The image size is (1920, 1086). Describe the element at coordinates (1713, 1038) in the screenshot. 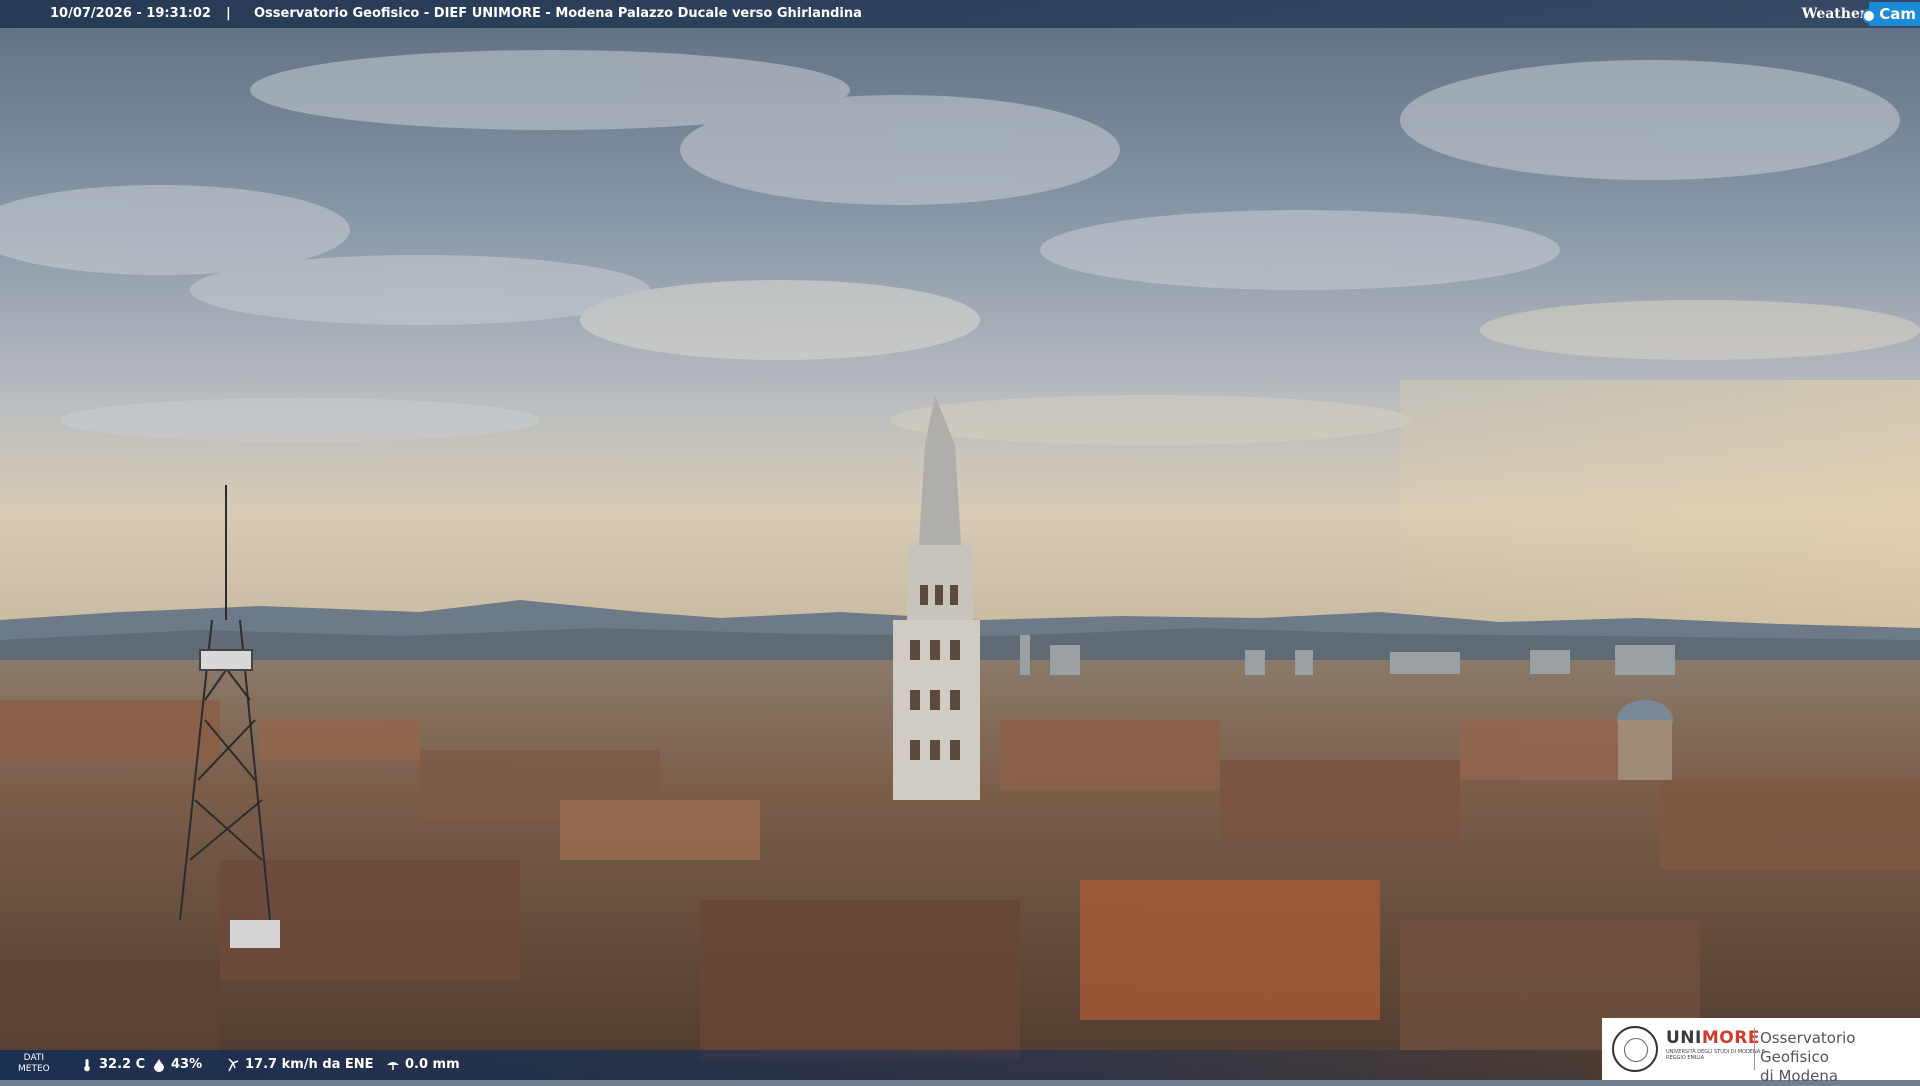

I see `unimore-name: UNIMORE` at that location.